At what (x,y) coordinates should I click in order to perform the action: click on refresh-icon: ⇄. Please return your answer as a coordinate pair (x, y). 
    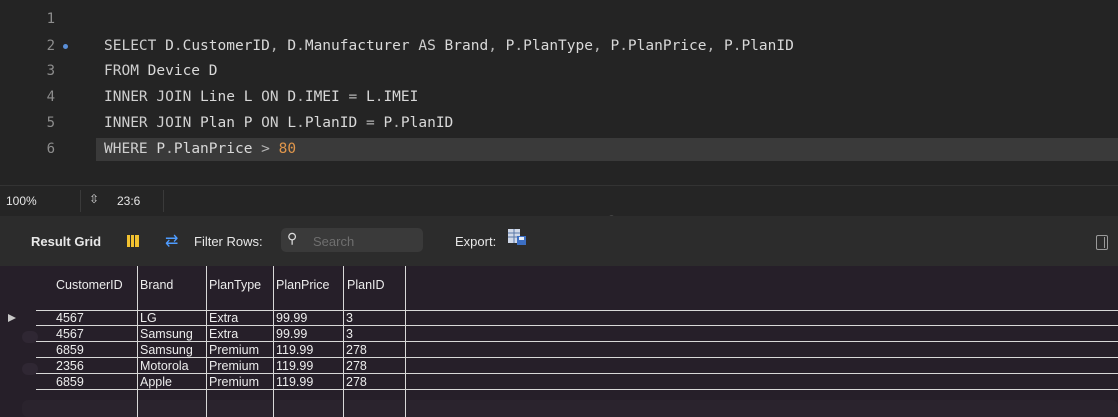
    Looking at the image, I should click on (171, 241).